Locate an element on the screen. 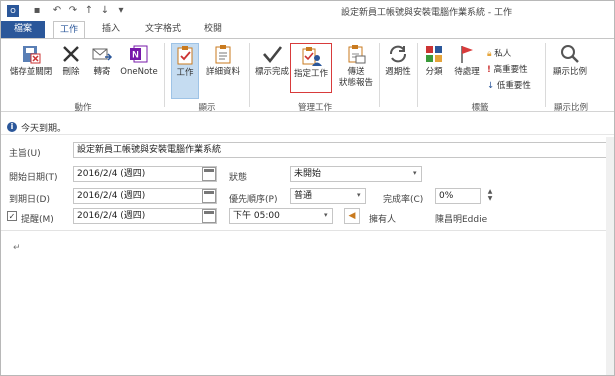 This screenshot has width=615, height=376. details-label: 詳細資料 is located at coordinates (222, 72).